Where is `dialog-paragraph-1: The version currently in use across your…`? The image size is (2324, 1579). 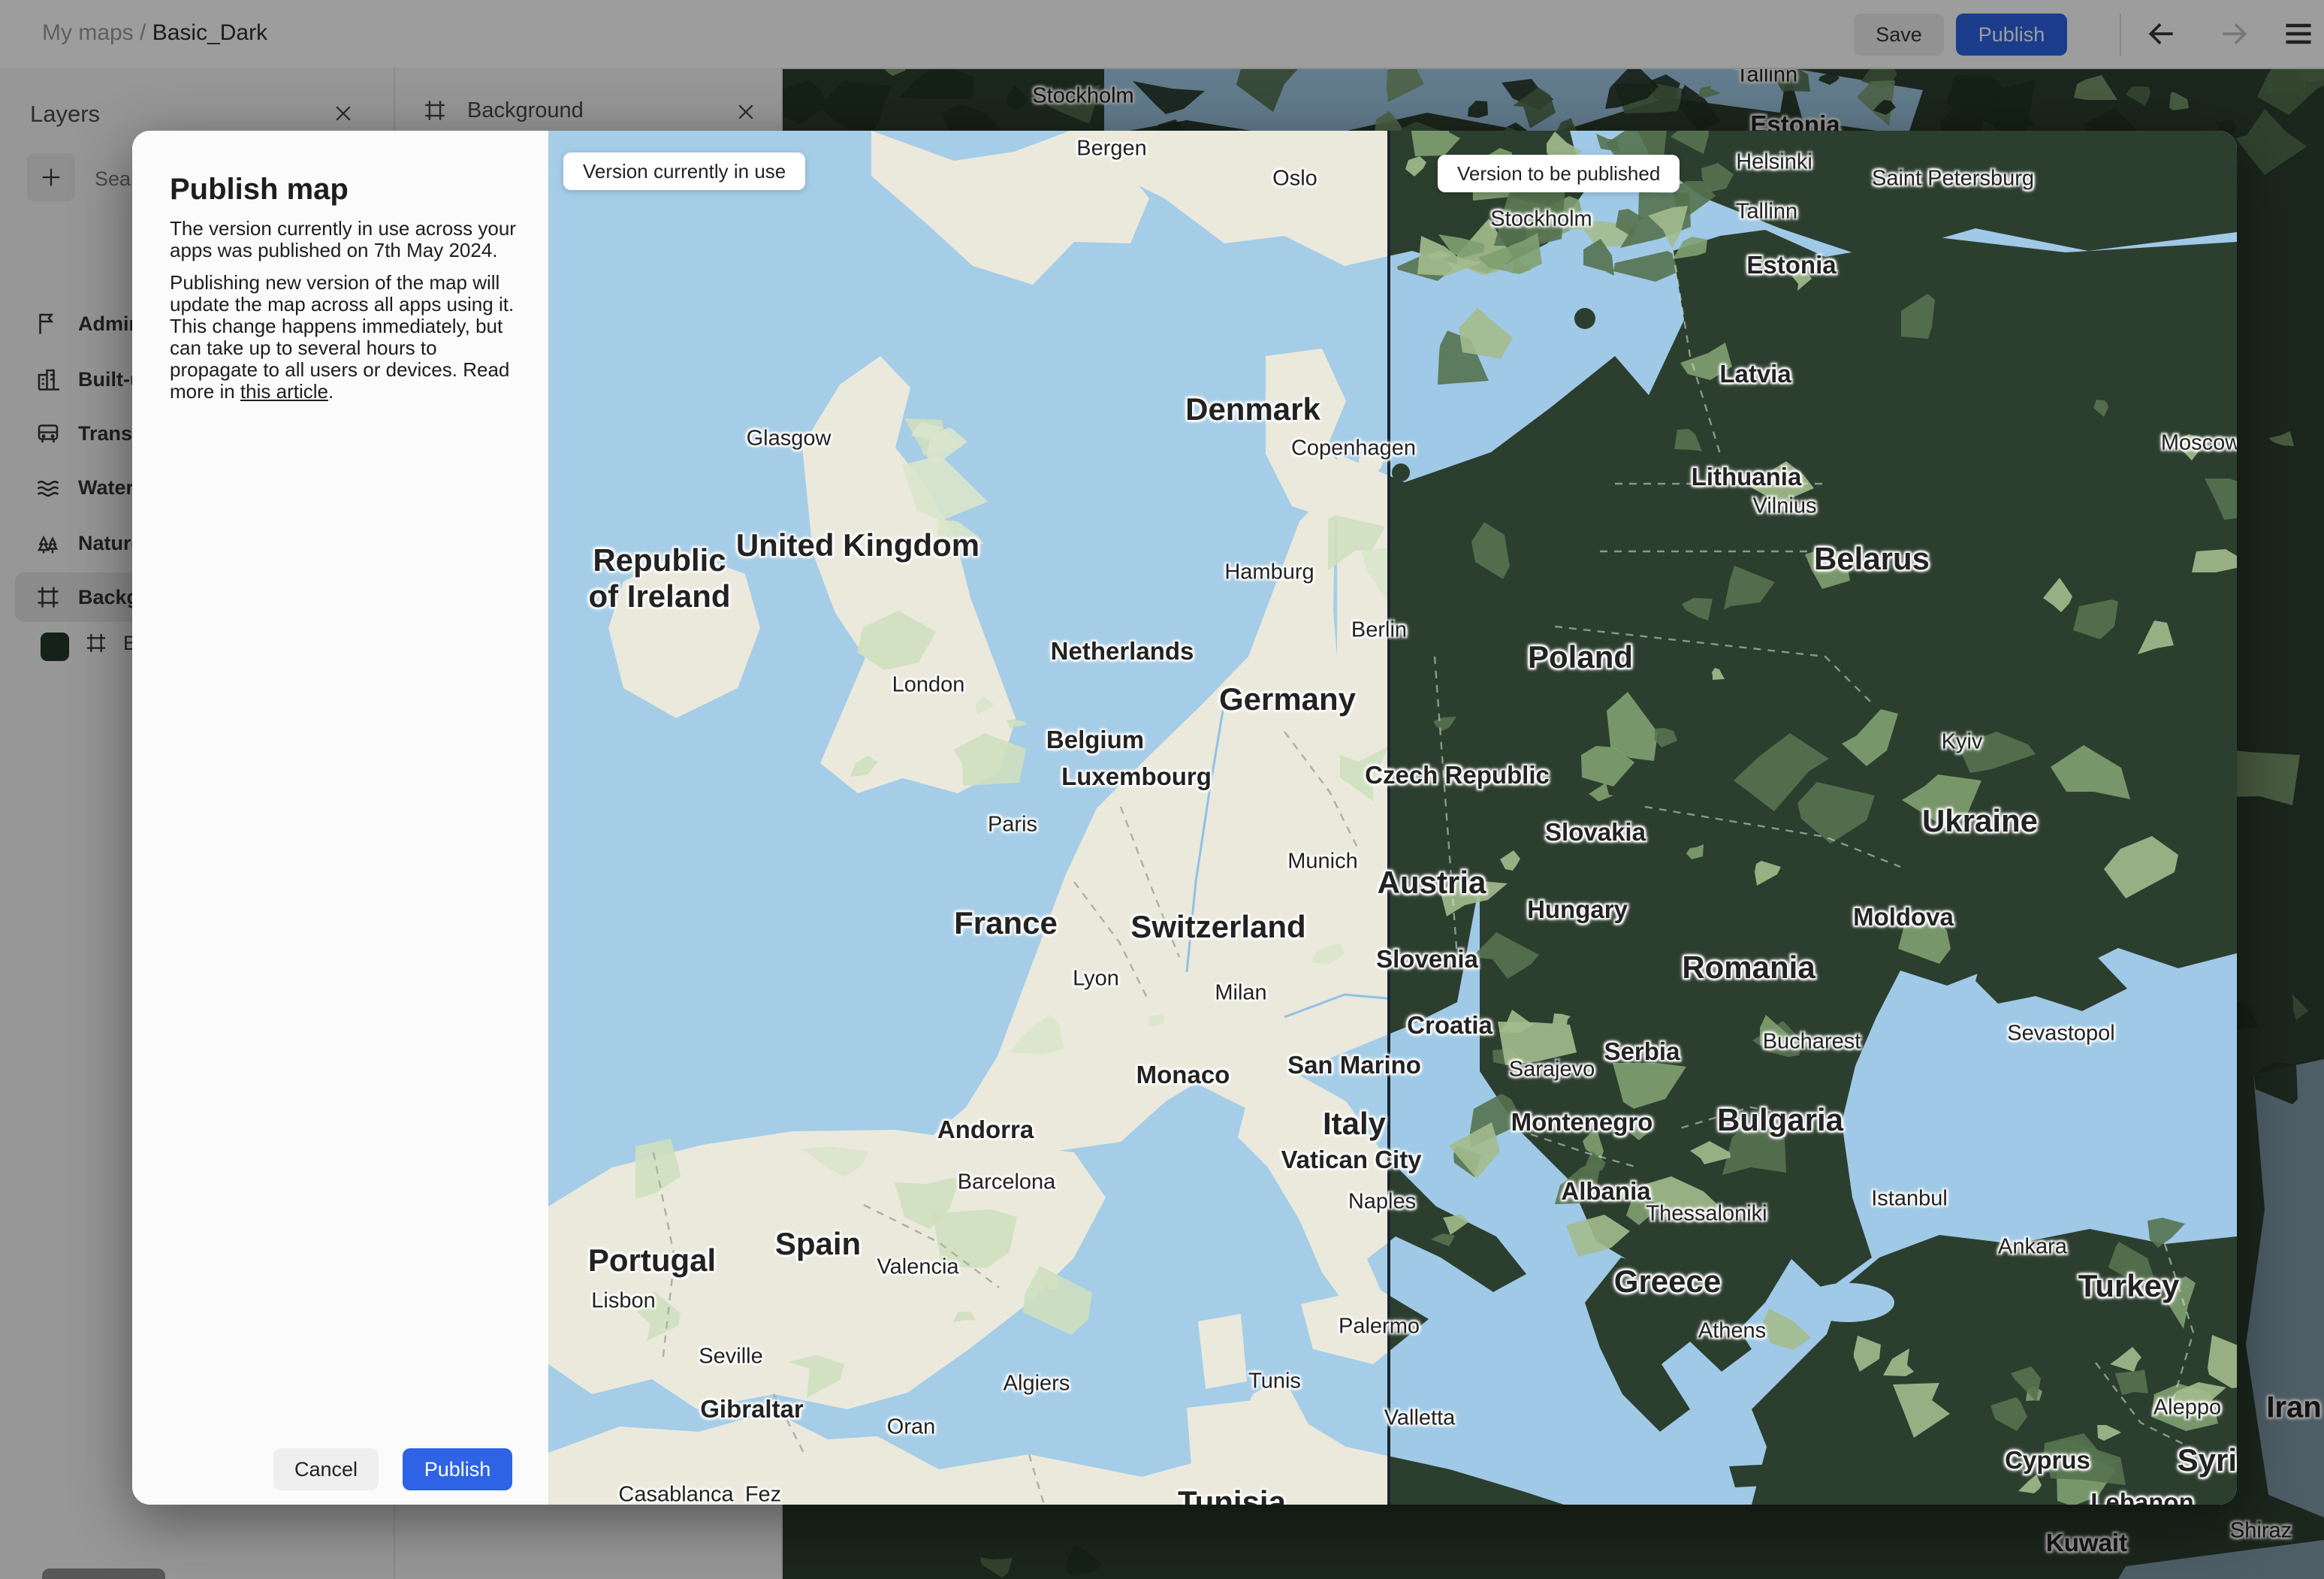
dialog-paragraph-1: The version currently in use across your… is located at coordinates (343, 239).